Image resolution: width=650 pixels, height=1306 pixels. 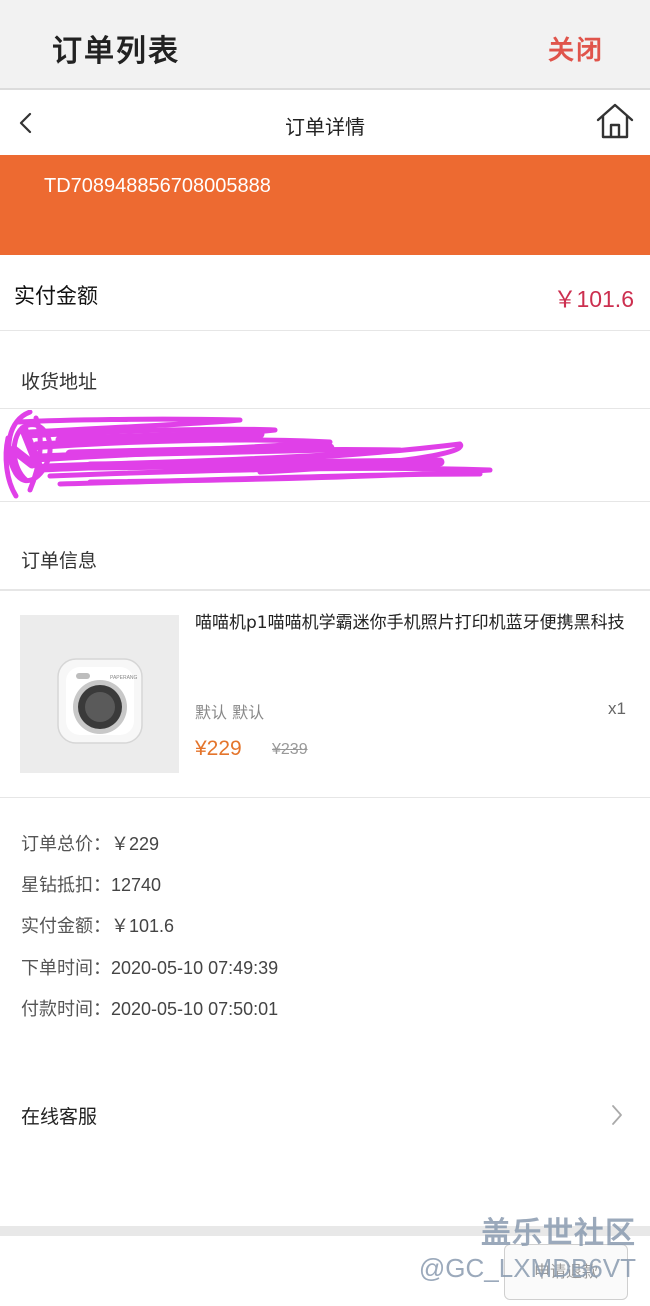 What do you see at coordinates (99, 694) in the screenshot?
I see `product-image: PAPERANG` at bounding box center [99, 694].